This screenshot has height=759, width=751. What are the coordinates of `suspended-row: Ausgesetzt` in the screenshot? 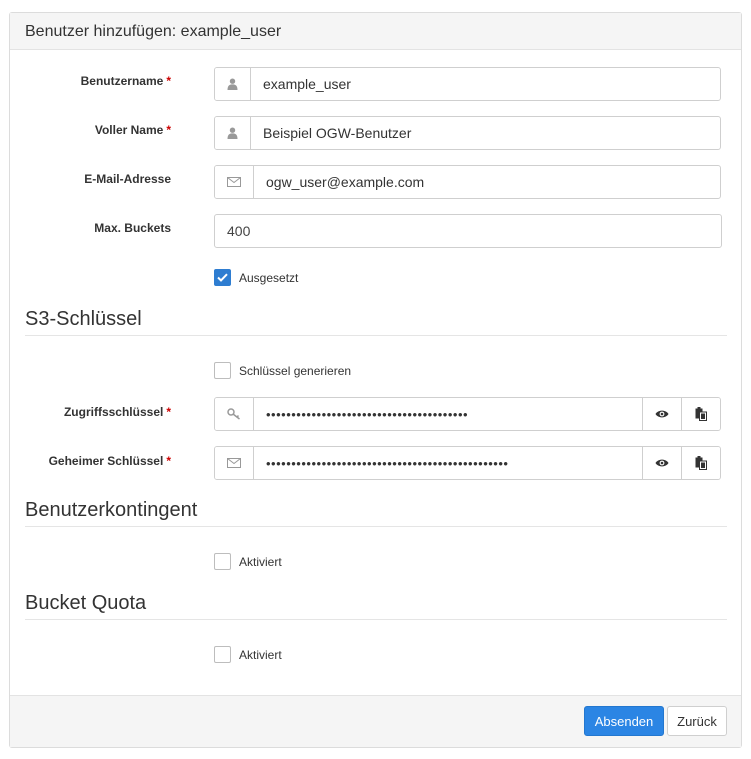 It's located at (256, 277).